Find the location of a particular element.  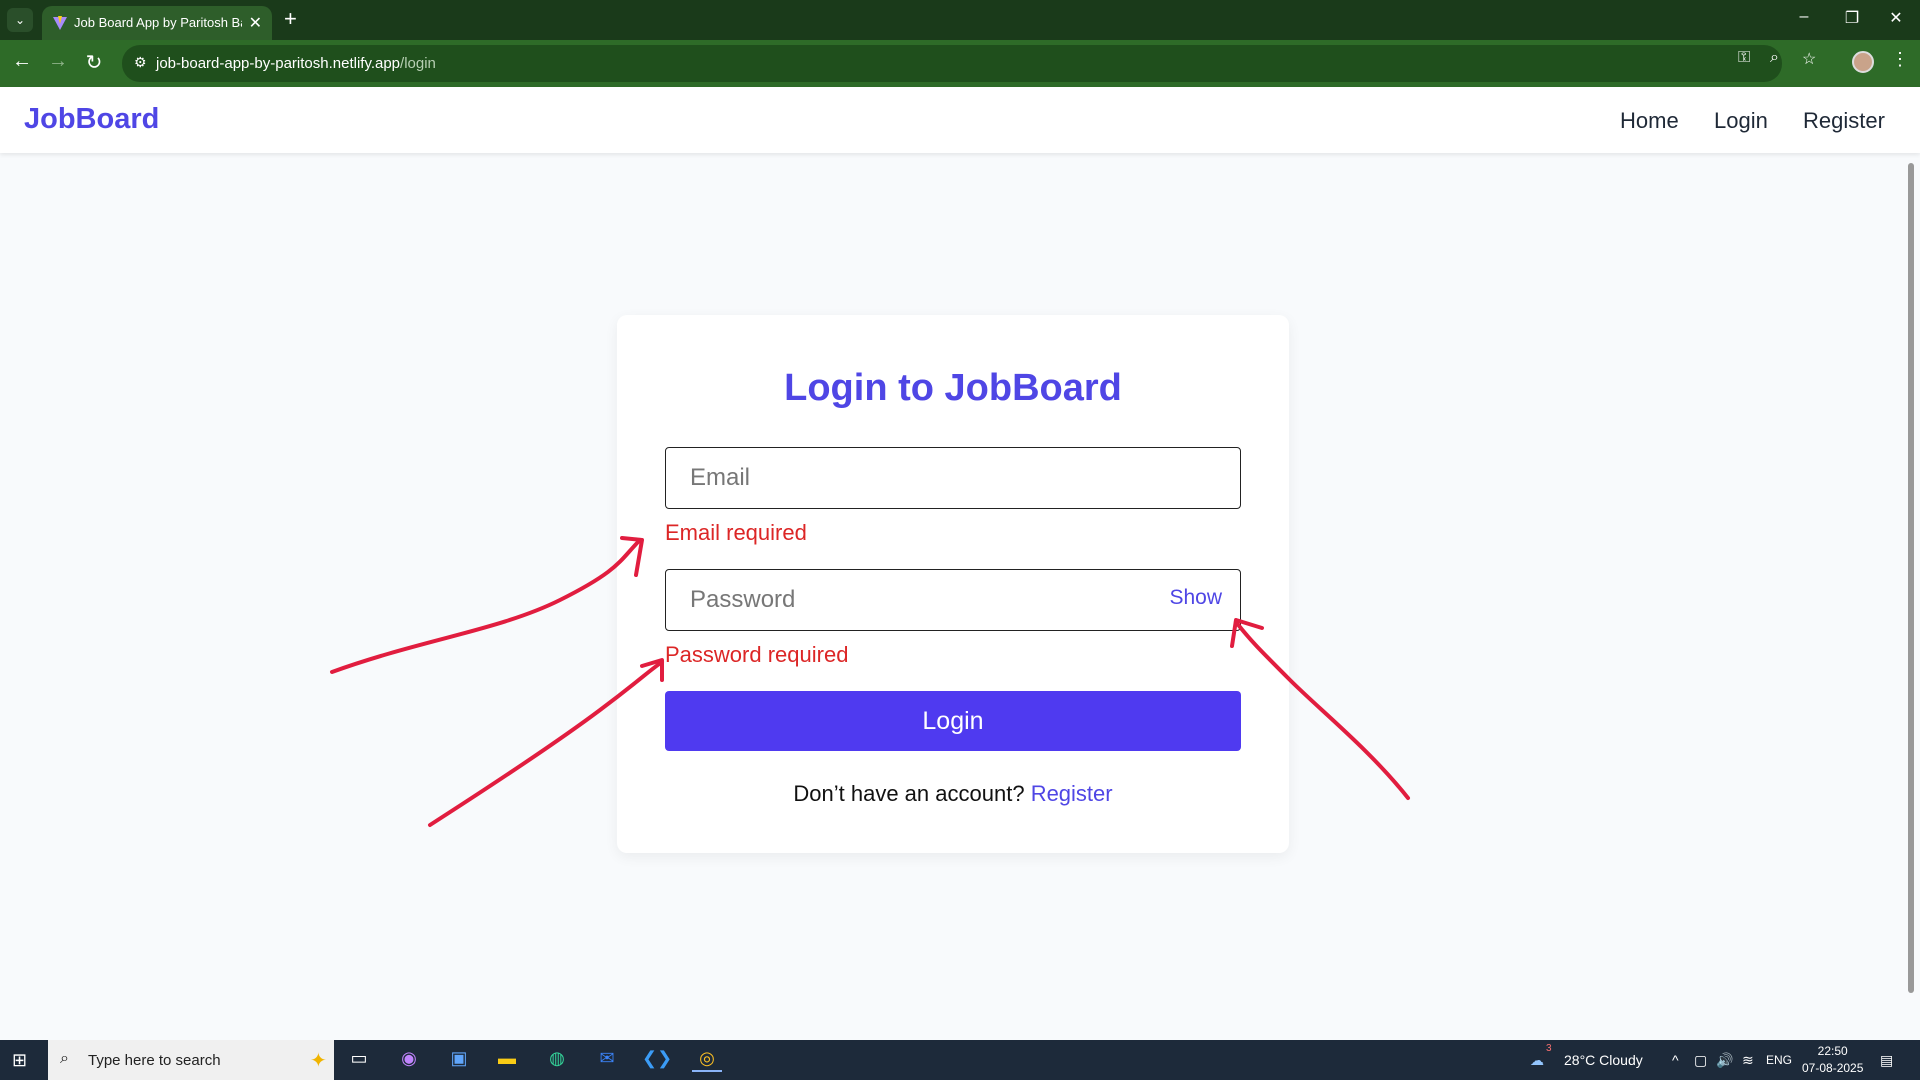

bookmark-star-icon: ☆ is located at coordinates (1809, 59).